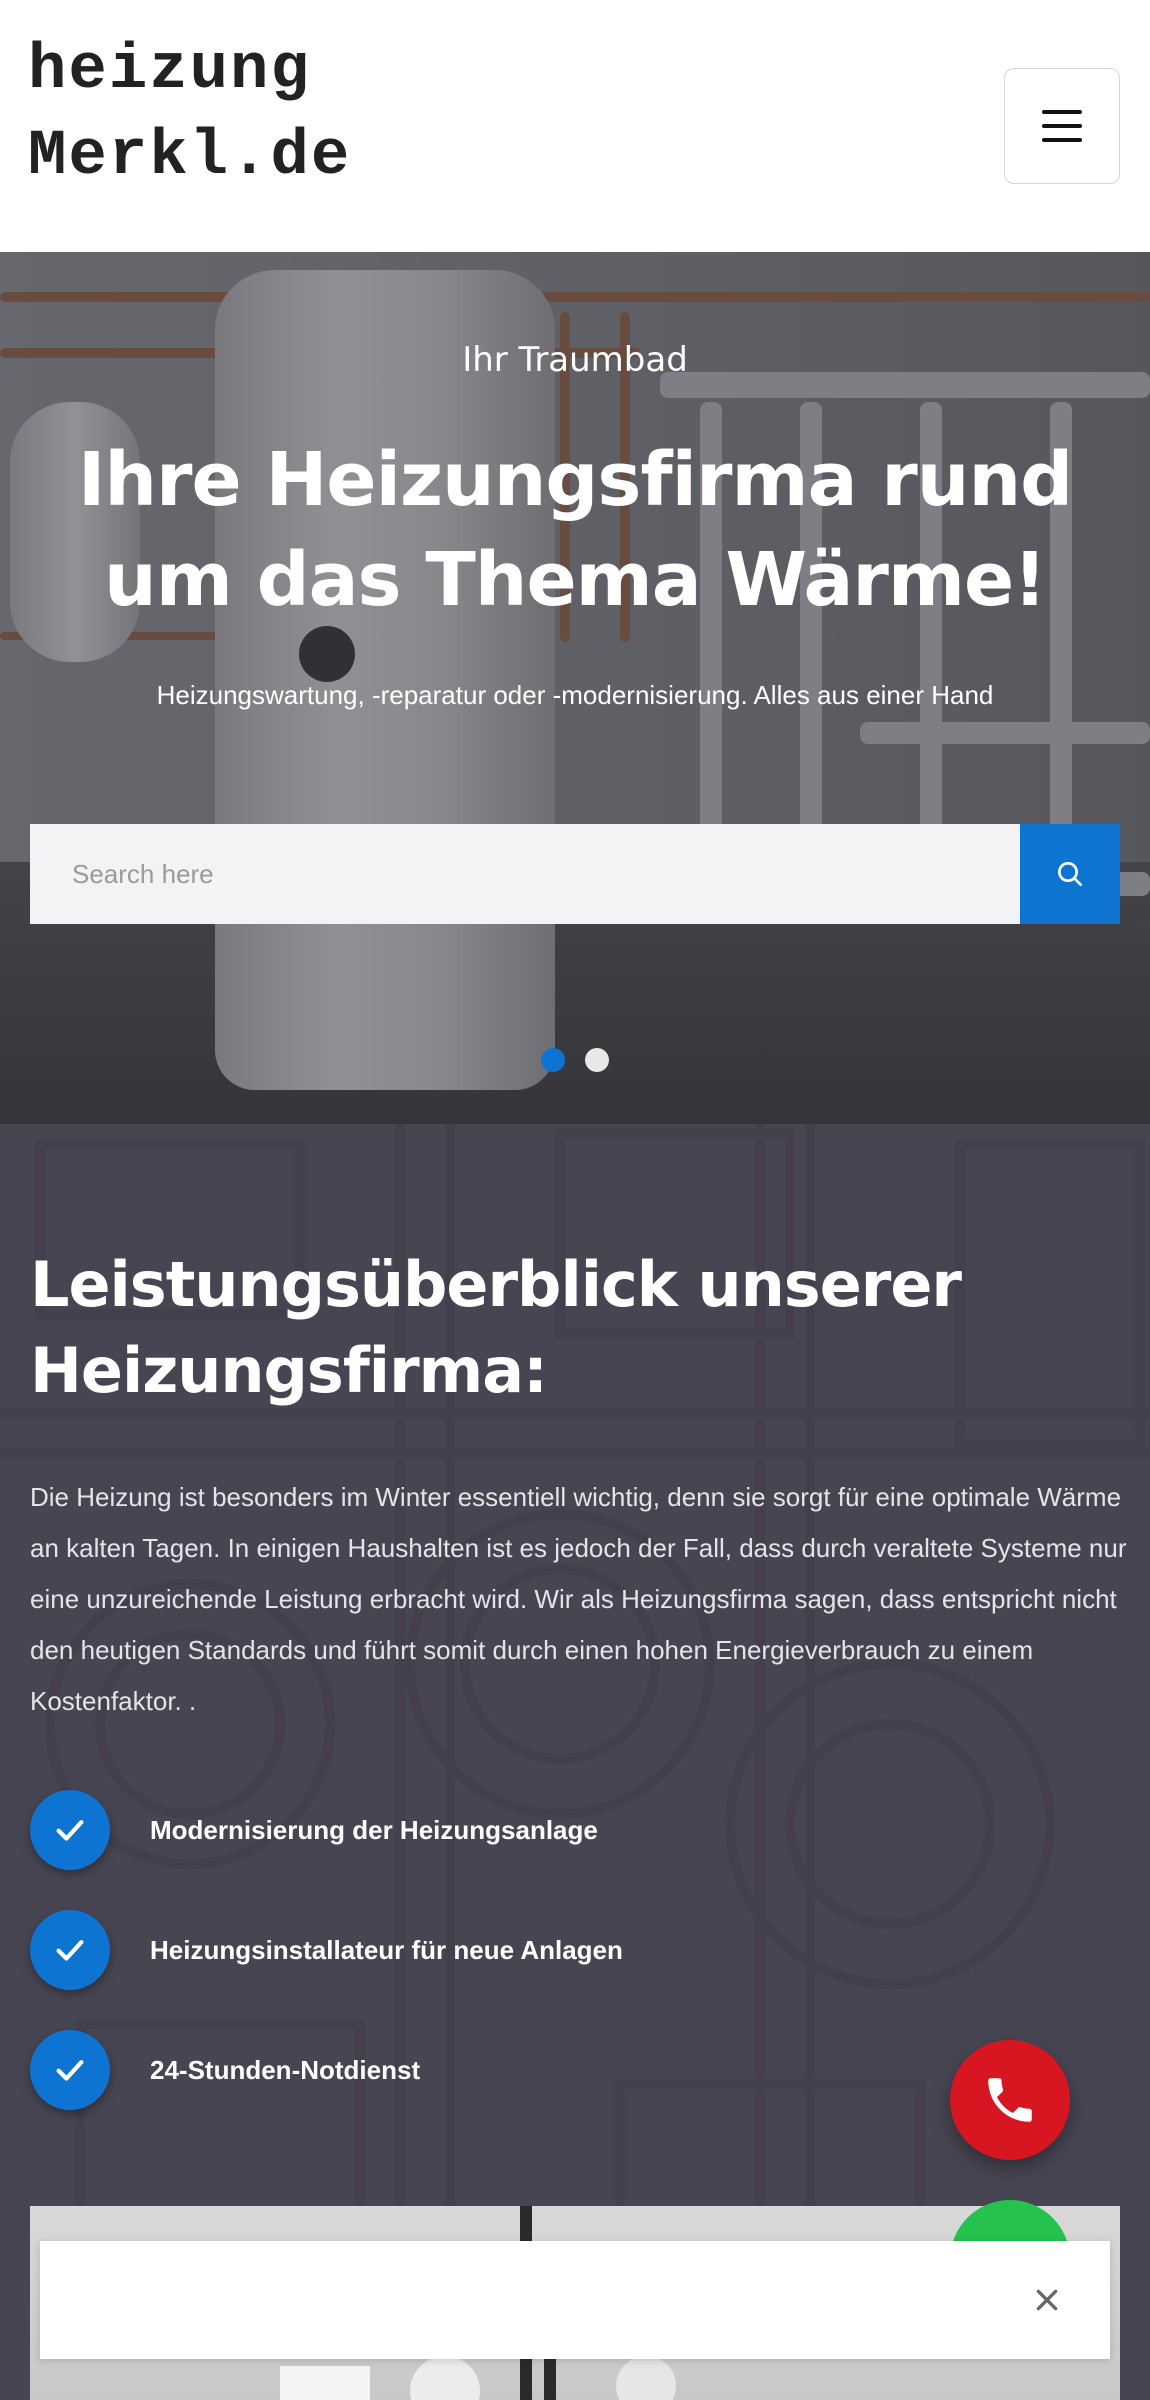 The height and width of the screenshot is (2400, 1150). I want to click on site-header: heizung Merkl.de, so click(575, 126).